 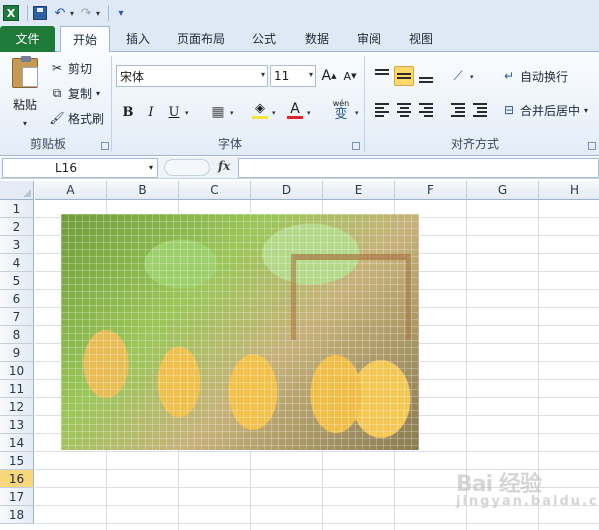 I want to click on font-group-label: 字体, so click(x=229, y=144).